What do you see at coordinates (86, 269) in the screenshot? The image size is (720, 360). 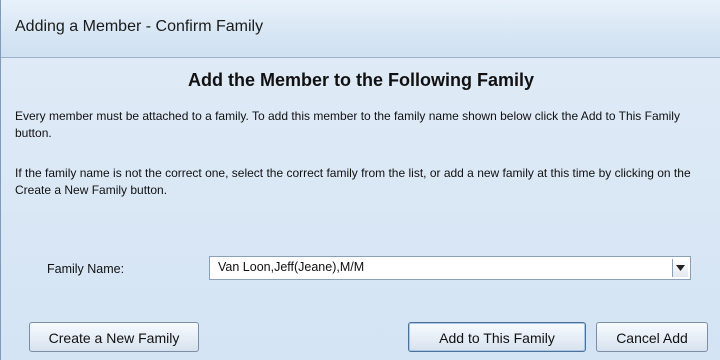 I see `family-name-label: Family Name:` at bounding box center [86, 269].